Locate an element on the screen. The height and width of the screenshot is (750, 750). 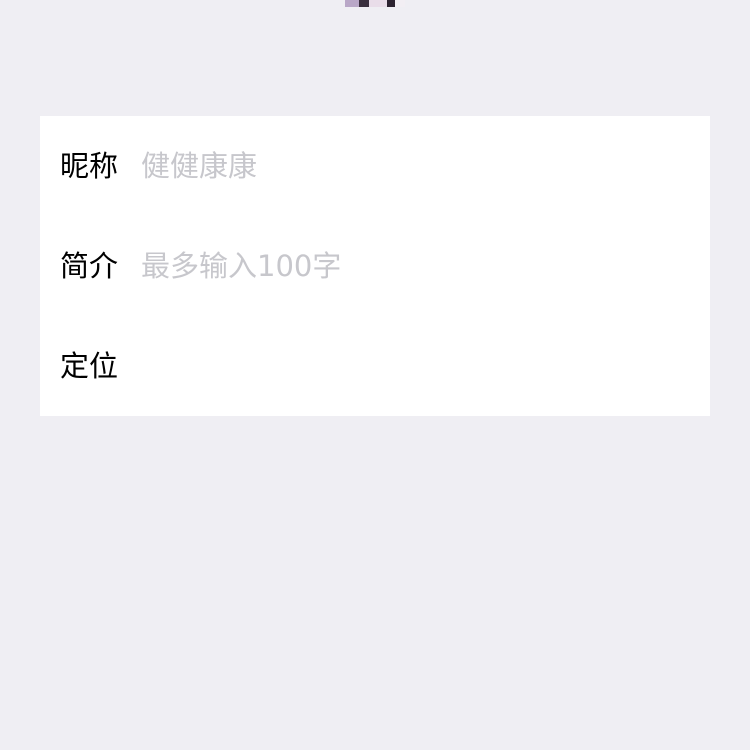
location-label: 定位 is located at coordinates (89, 366).